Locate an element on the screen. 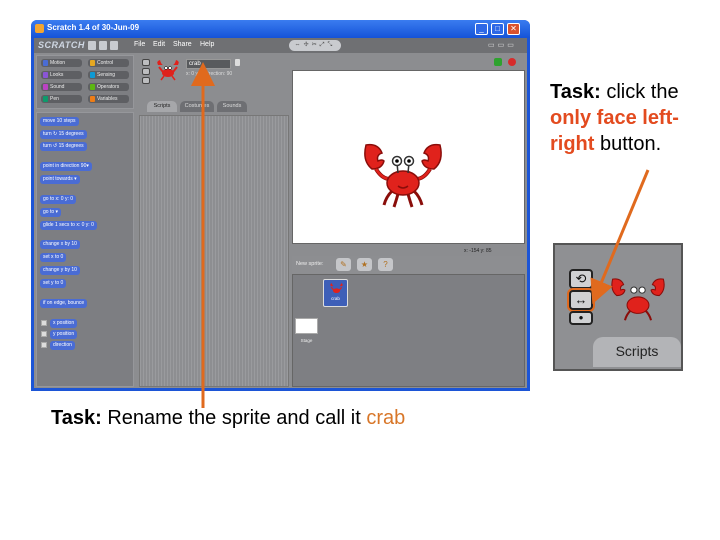  arrow-to-left-right-button is located at coordinates (620, 237).